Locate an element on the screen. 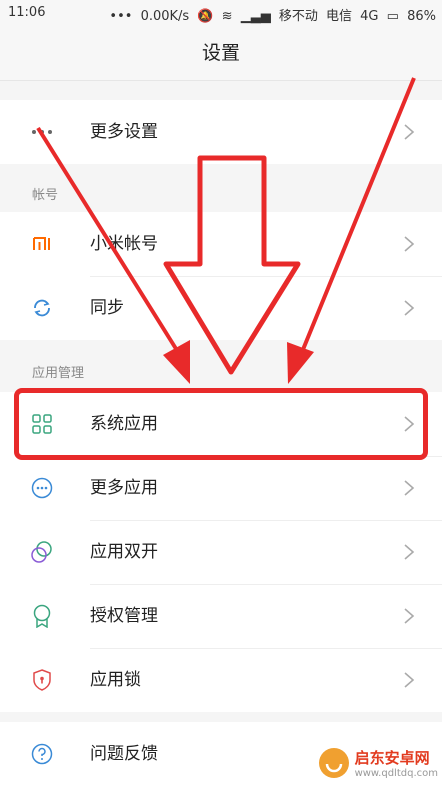 The height and width of the screenshot is (788, 442). battery-icon: ▭ is located at coordinates (392, 16).